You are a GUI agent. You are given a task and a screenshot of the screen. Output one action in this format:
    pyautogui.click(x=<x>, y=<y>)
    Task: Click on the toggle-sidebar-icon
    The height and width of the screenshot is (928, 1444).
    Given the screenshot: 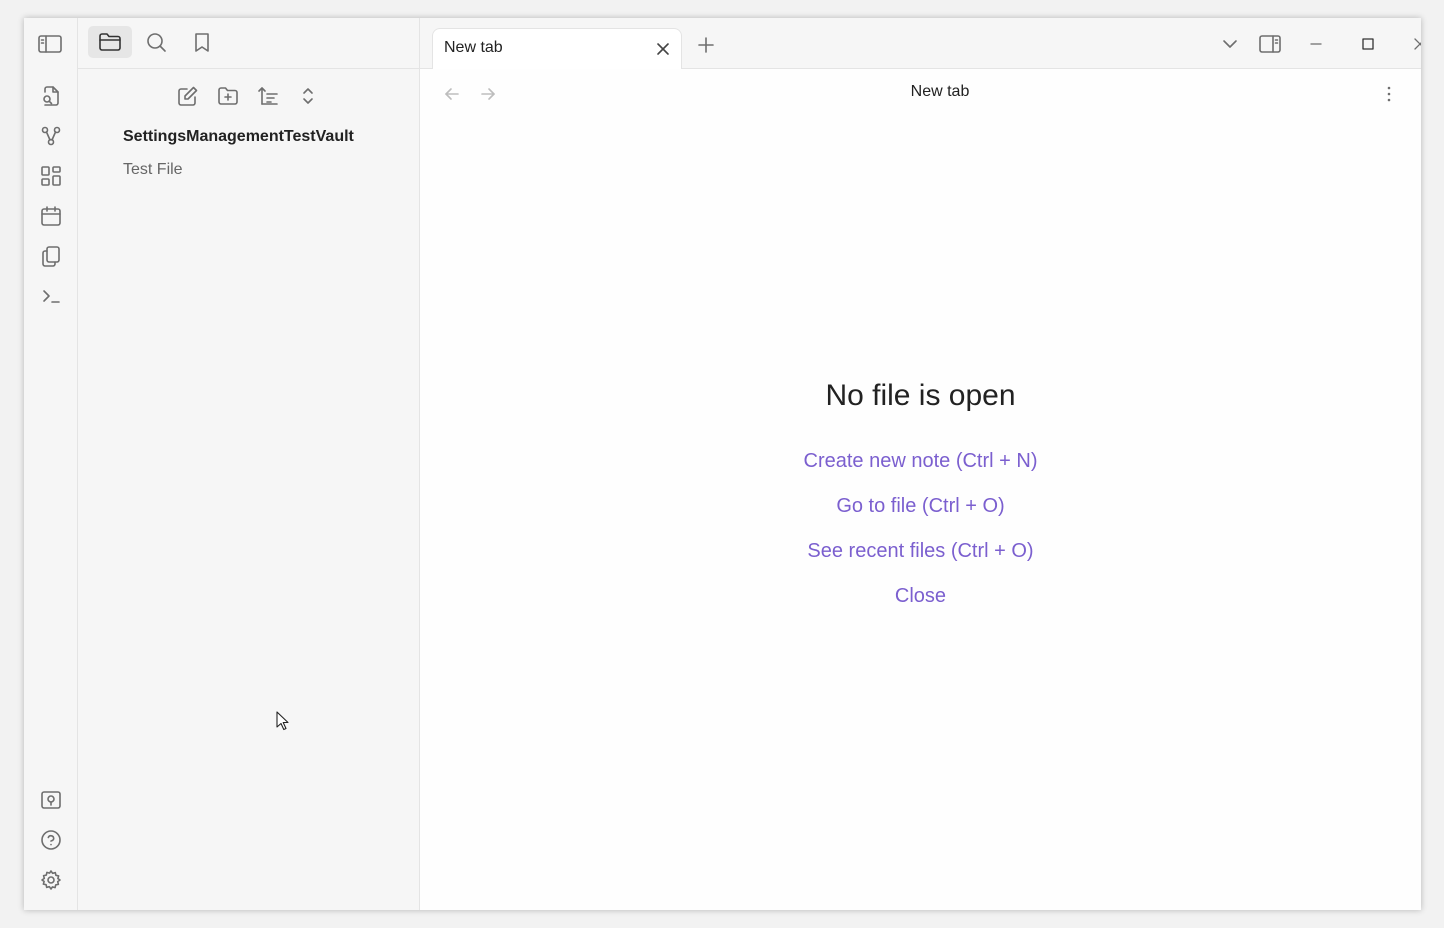 What is the action you would take?
    pyautogui.click(x=50, y=44)
    